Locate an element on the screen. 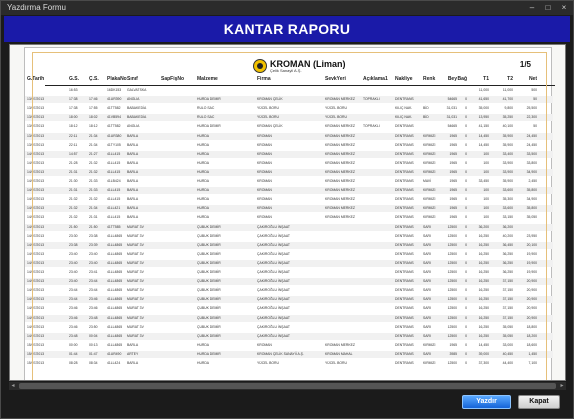 The height and width of the screenshot is (419, 574). horizontal-scrollbar: ◂ ▸ is located at coordinates (287, 386).